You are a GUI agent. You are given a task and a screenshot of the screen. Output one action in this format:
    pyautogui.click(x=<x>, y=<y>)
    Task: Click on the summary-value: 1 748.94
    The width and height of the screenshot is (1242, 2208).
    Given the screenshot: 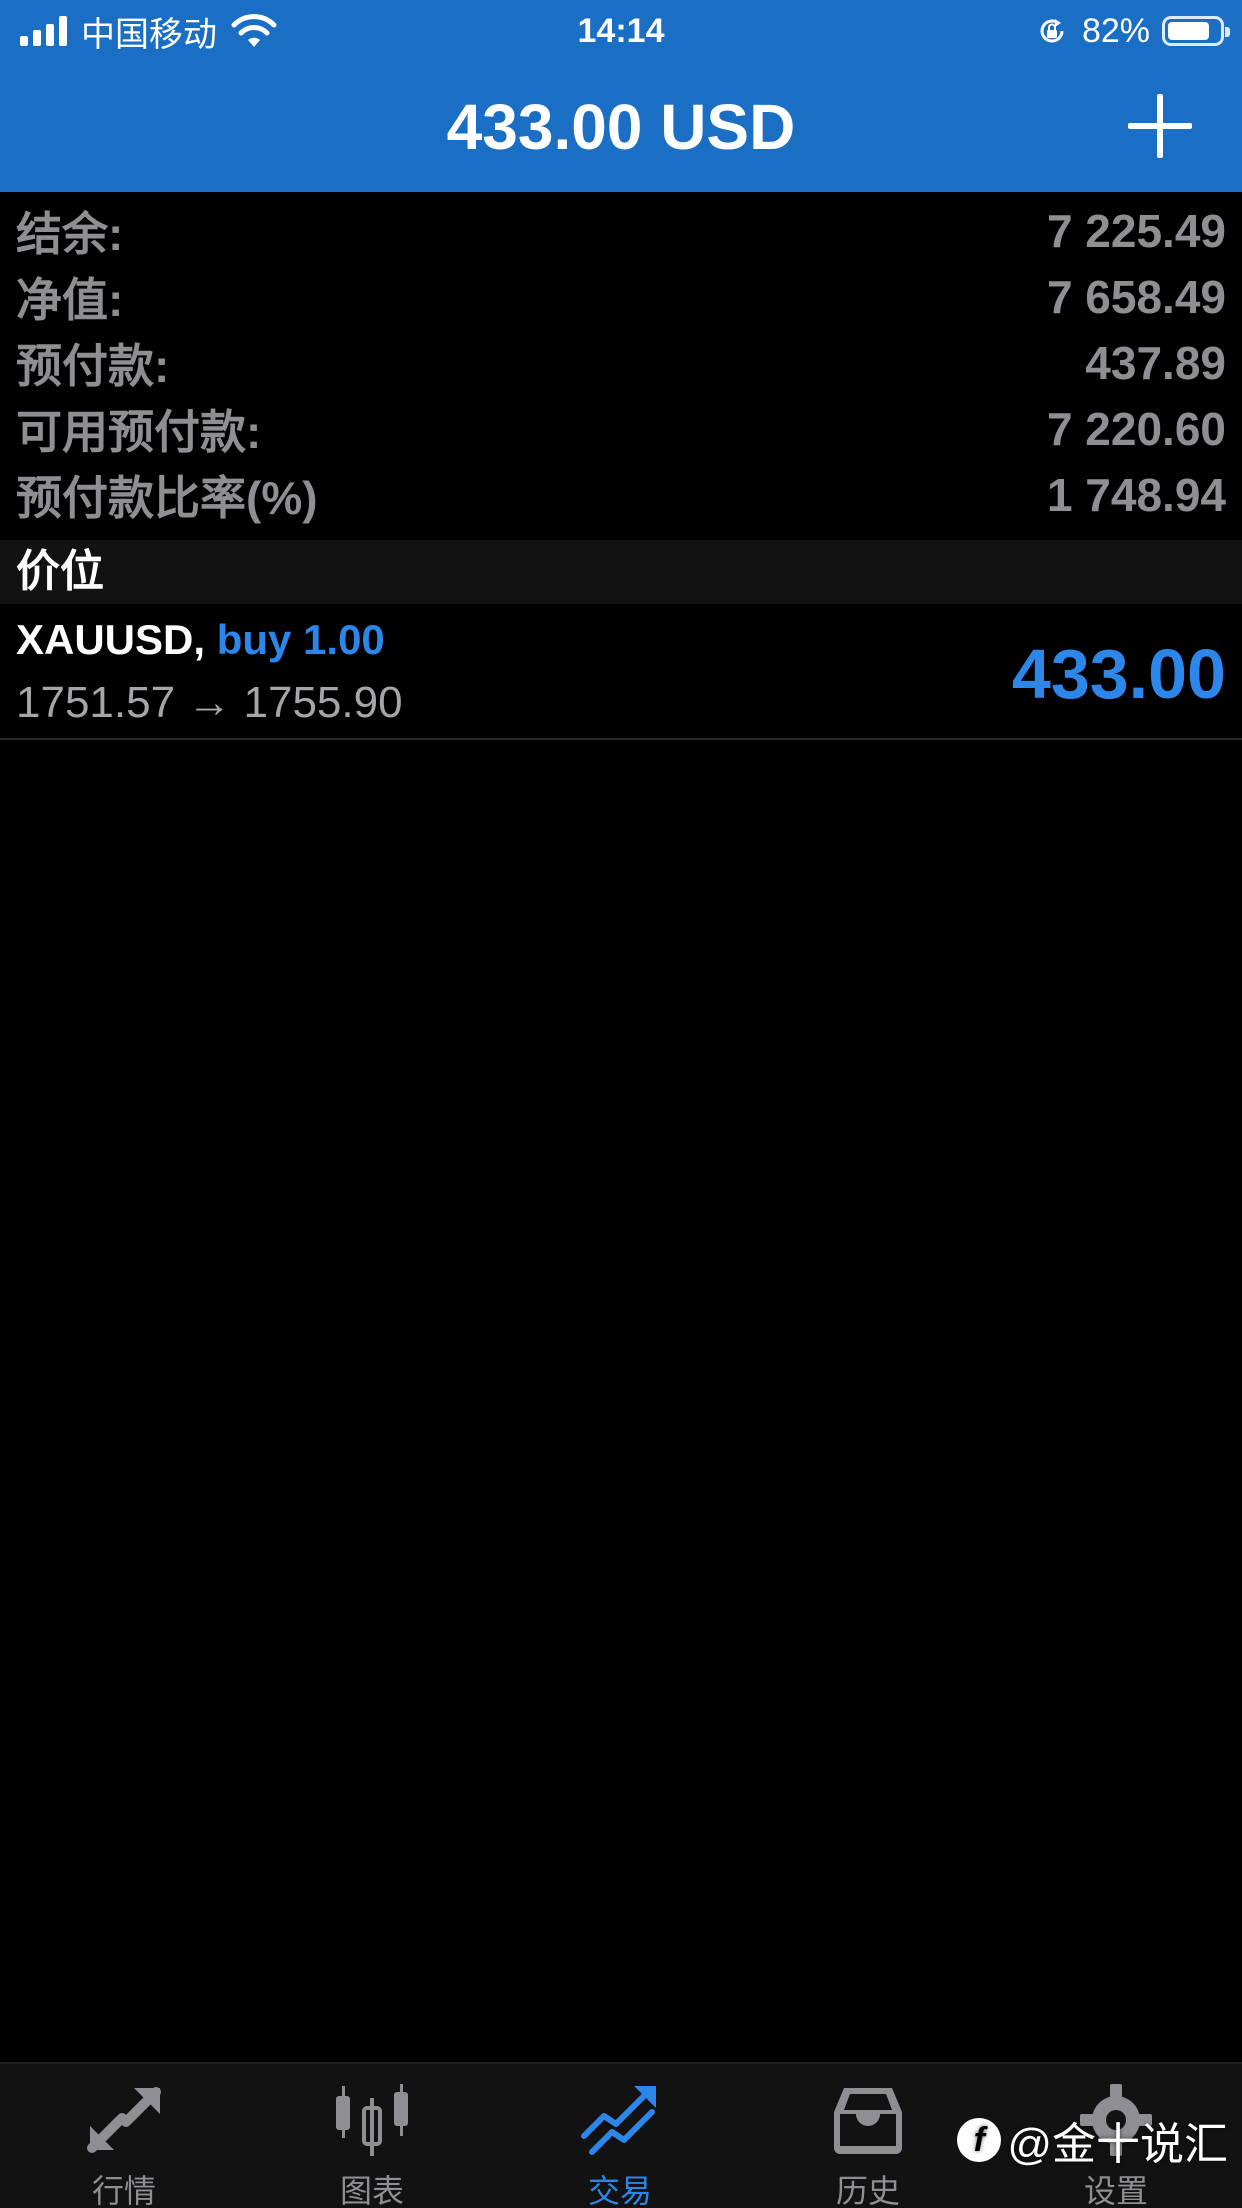 What is the action you would take?
    pyautogui.click(x=1136, y=495)
    